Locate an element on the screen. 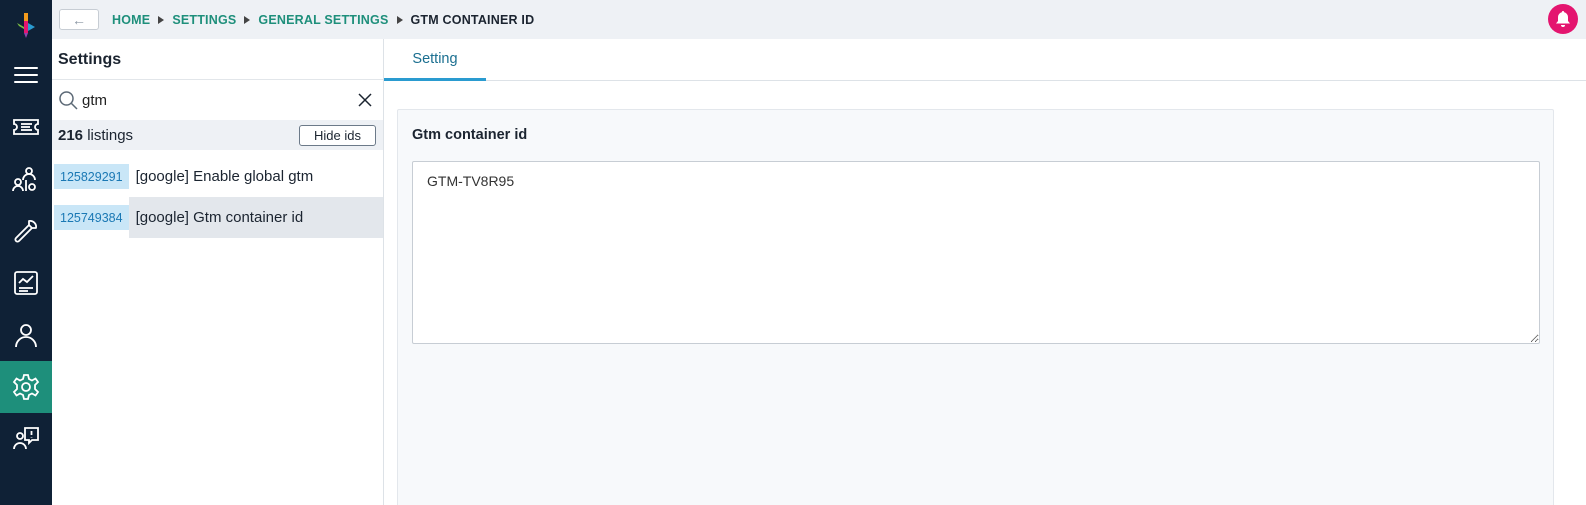 This screenshot has width=1586, height=505. list-item-selected: 125749384 [google] Gtm container id is located at coordinates (217, 217).